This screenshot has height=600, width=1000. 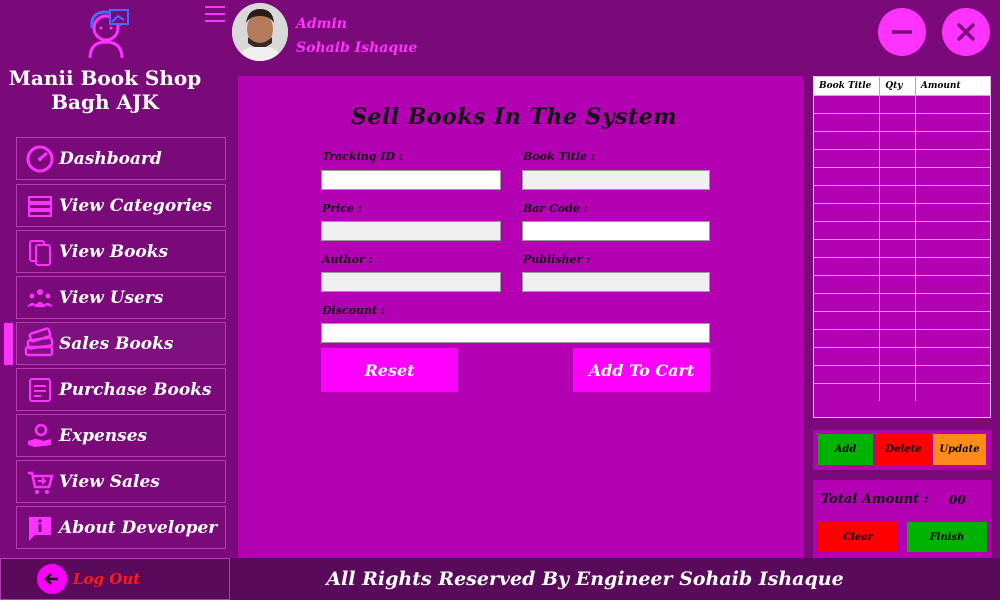 I want to click on sidebar-item-label: Expenses, so click(x=103, y=435).